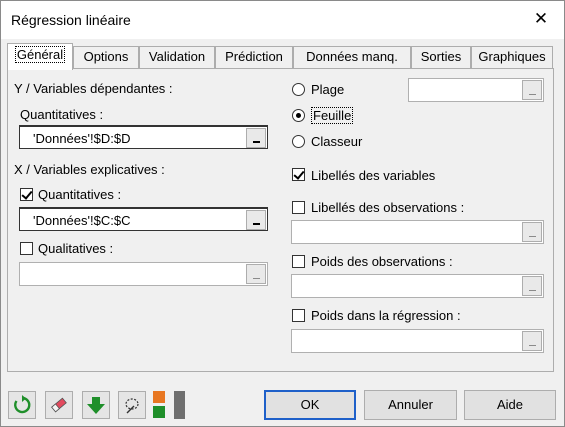 This screenshot has height=427, width=565. Describe the element at coordinates (476, 90) in the screenshot. I see `output-range-field` at that location.